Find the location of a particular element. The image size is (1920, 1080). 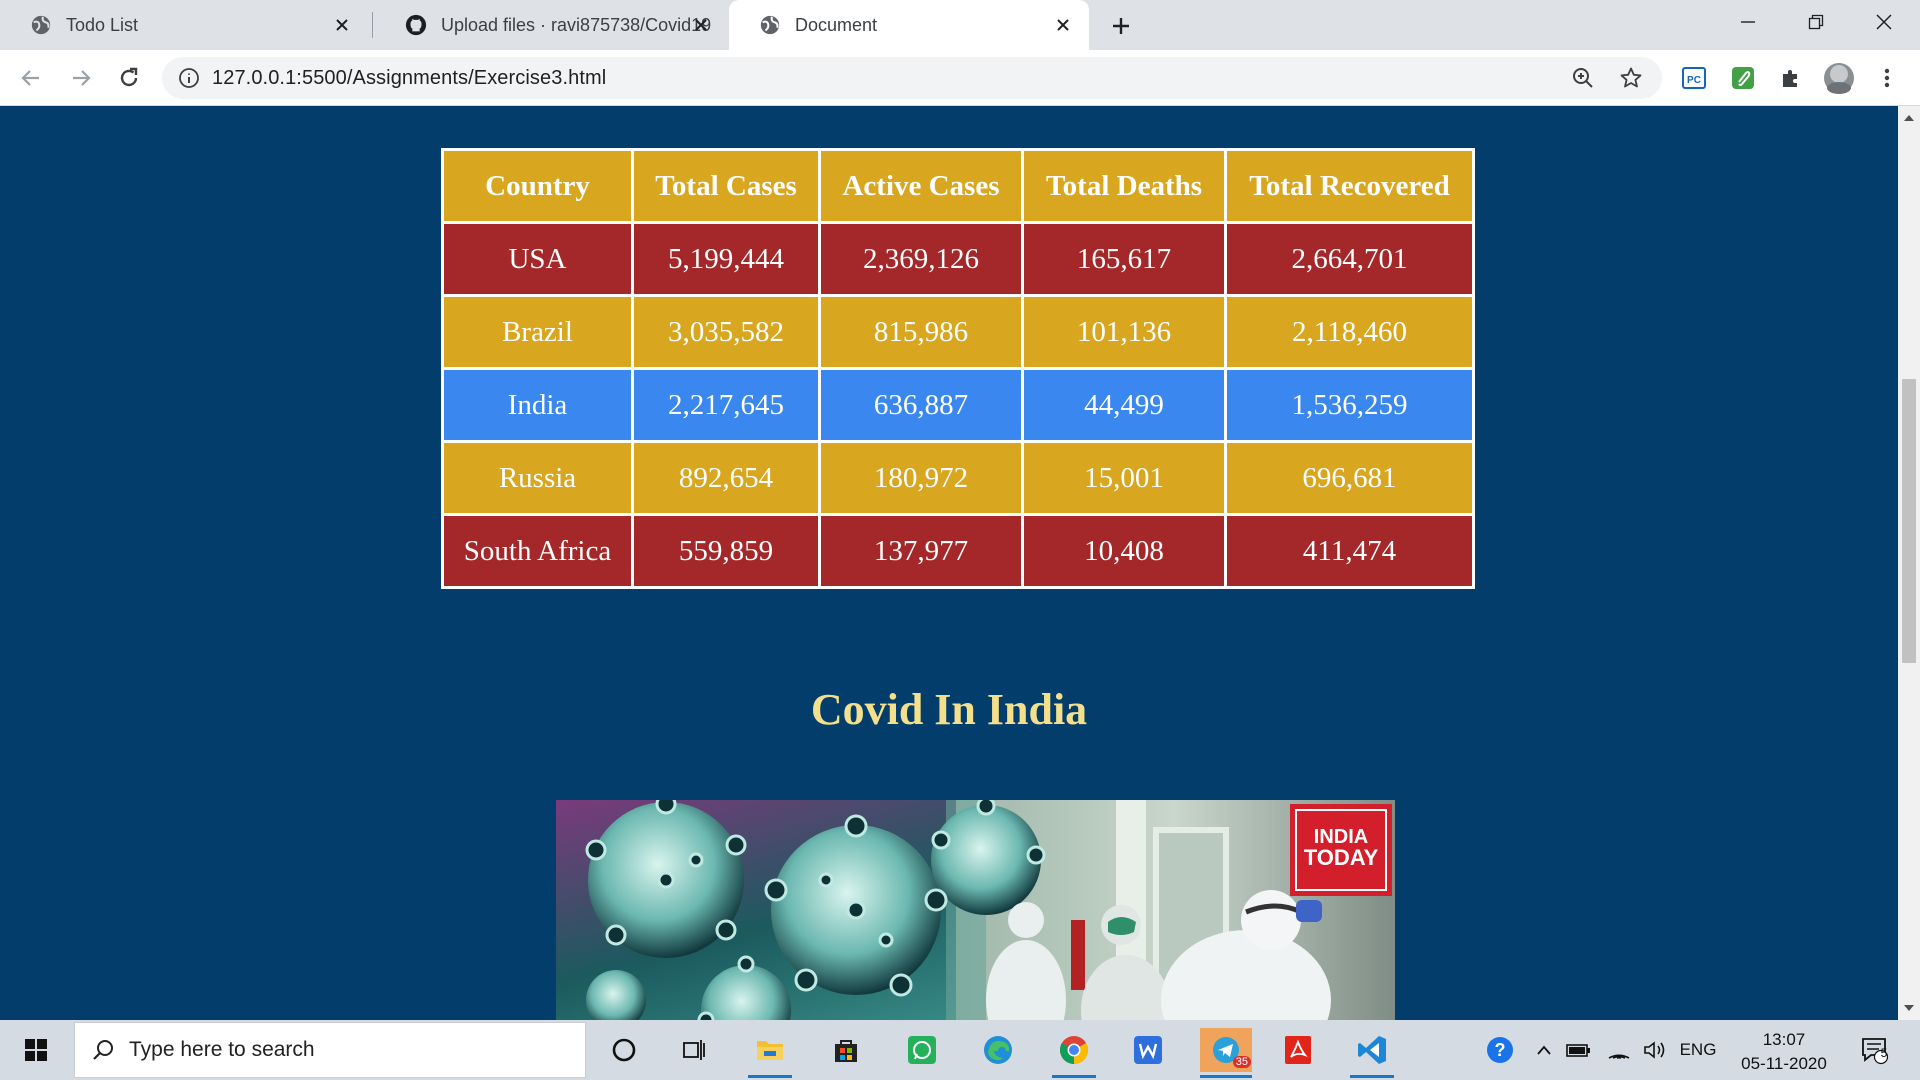

arrow-left-icon is located at coordinates (30, 78).